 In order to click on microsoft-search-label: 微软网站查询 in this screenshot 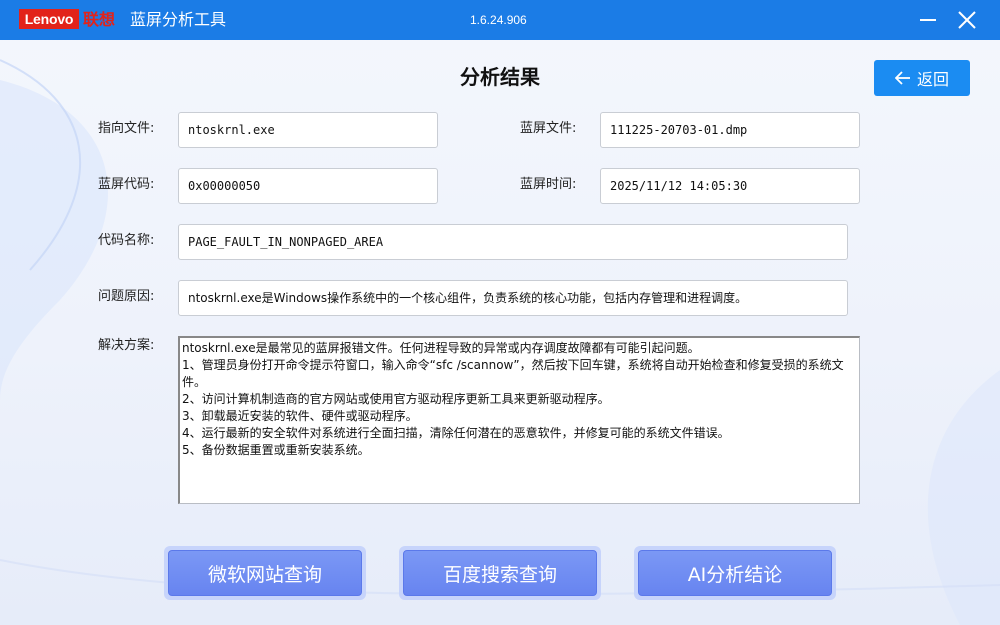, I will do `click(265, 573)`.